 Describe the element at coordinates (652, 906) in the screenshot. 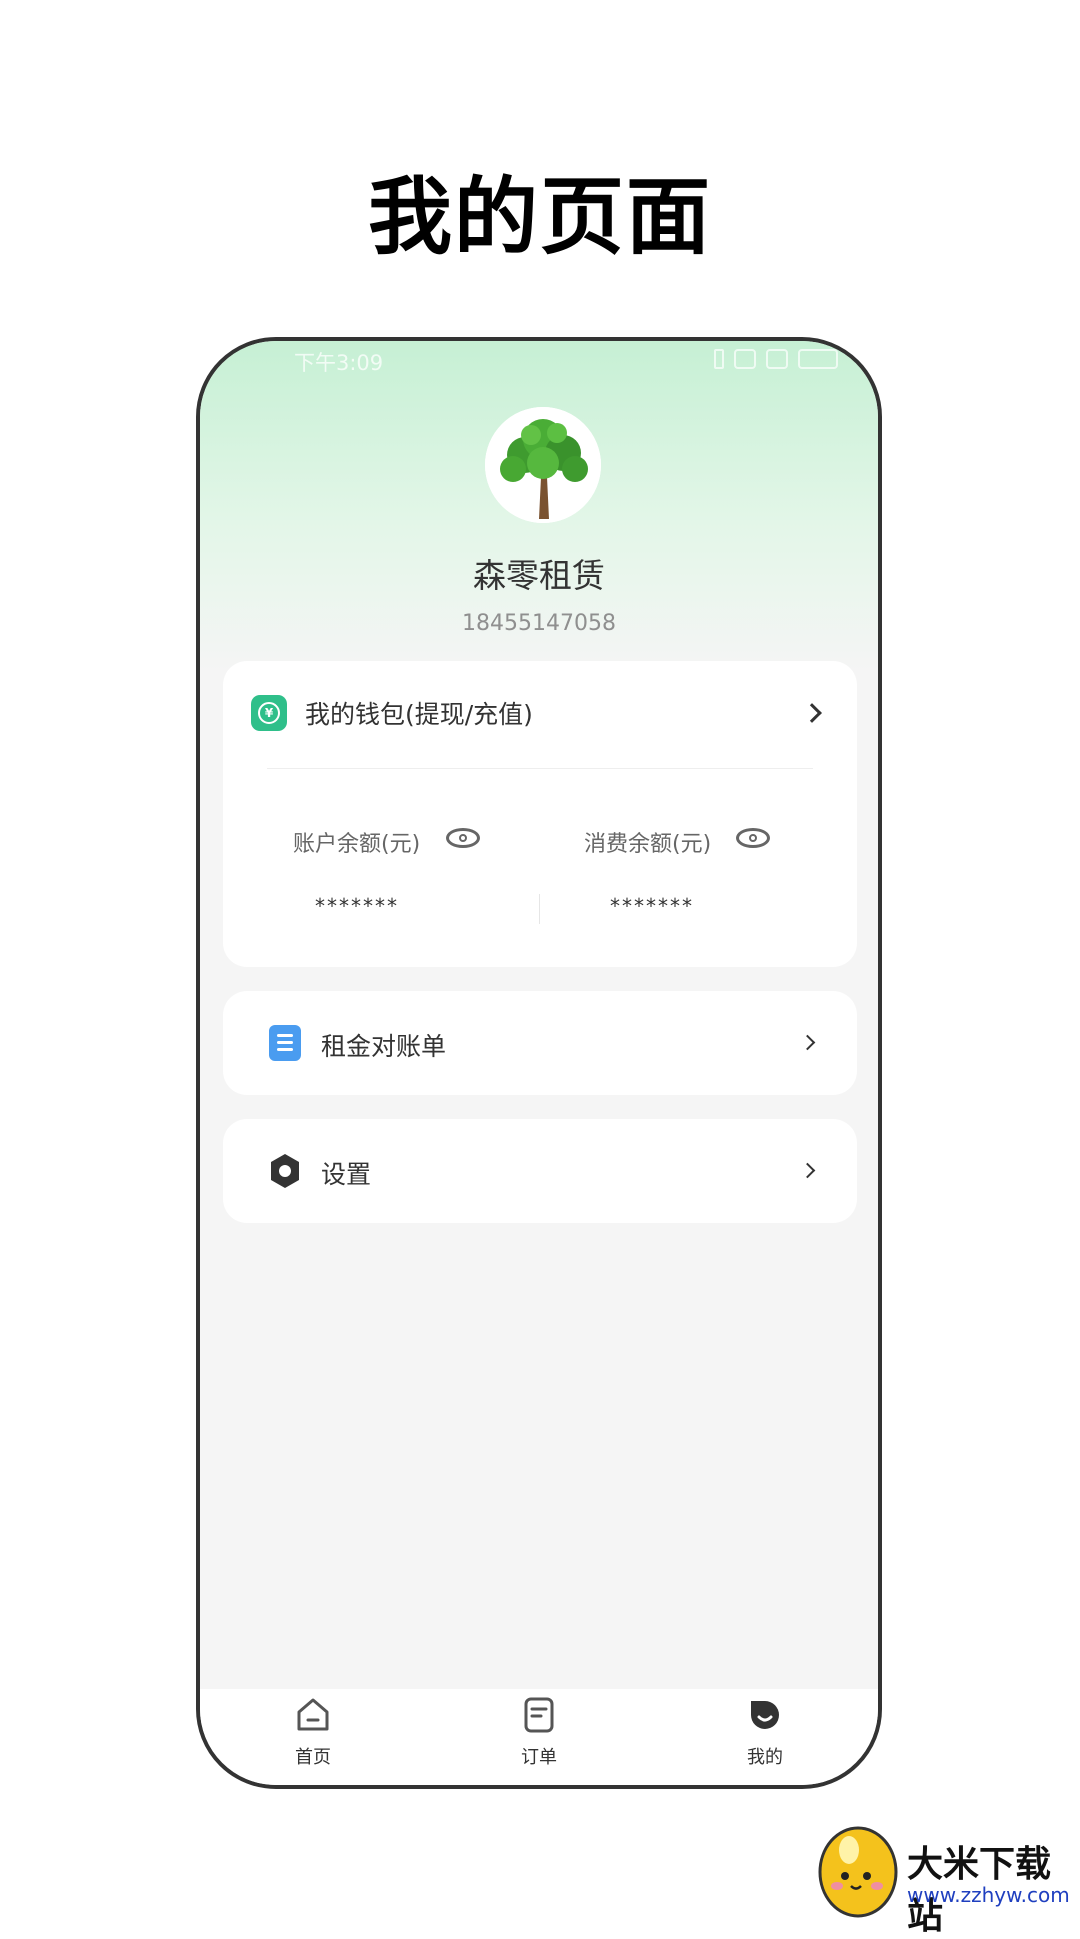

I see `consume-balance-value: *******` at that location.